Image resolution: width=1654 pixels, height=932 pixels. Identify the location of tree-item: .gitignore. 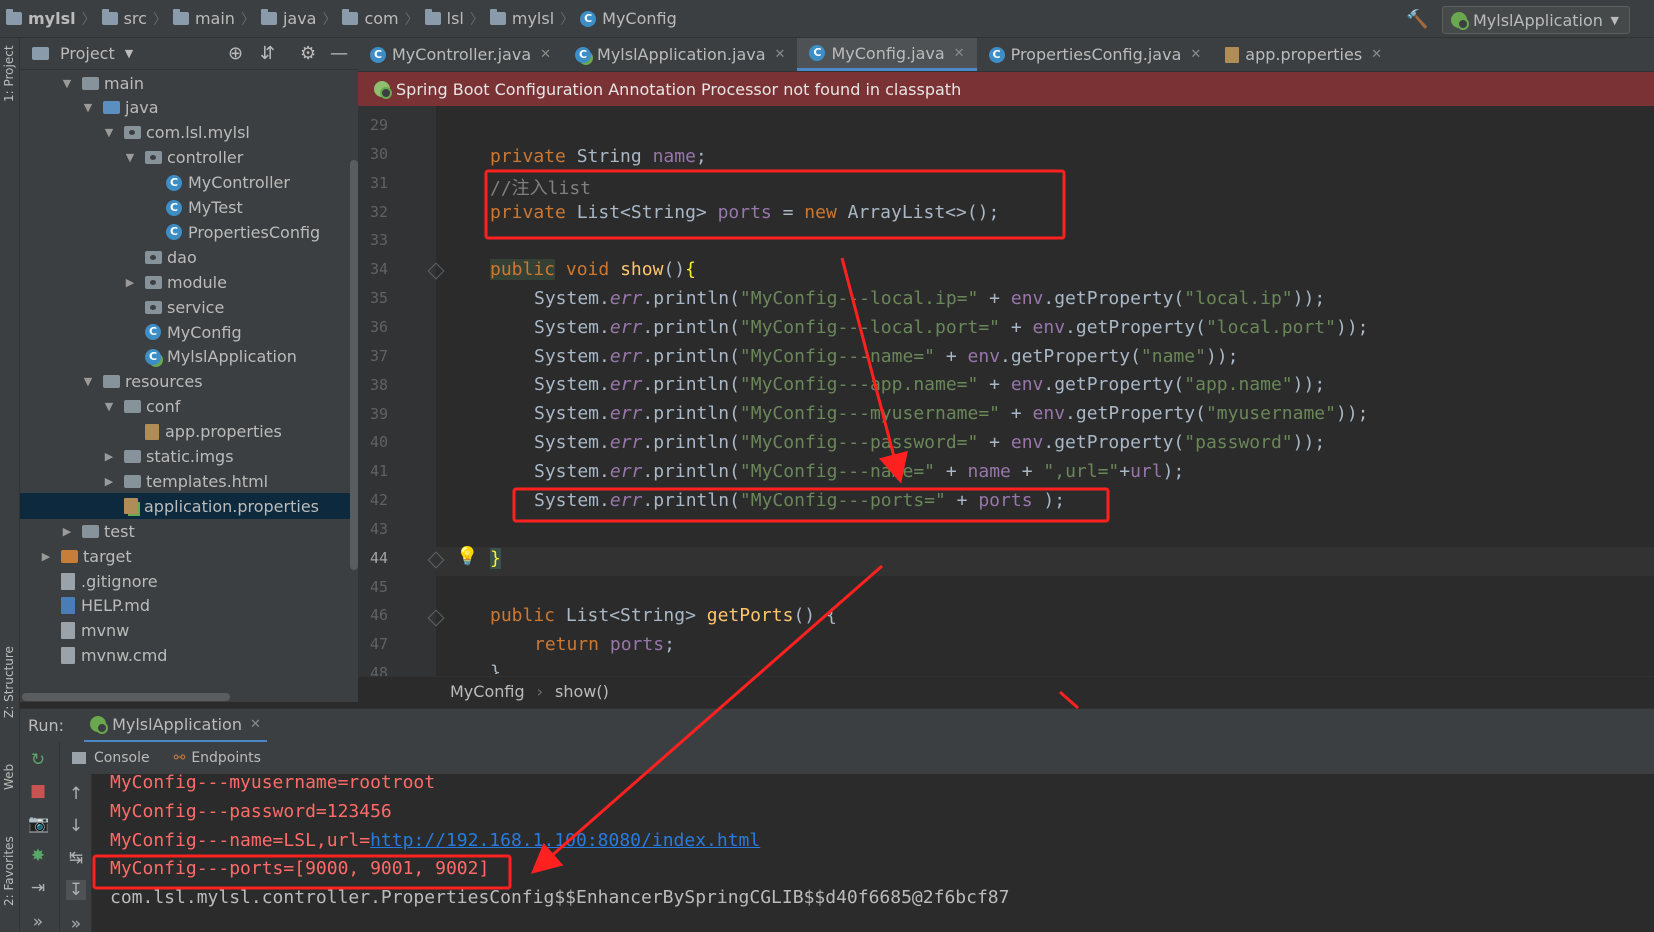
(189, 581).